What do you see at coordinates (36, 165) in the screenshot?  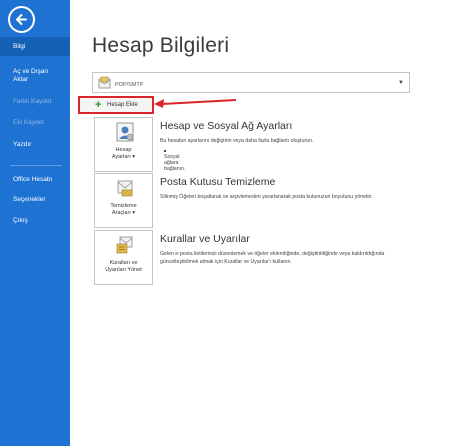 I see `nav-separator` at bounding box center [36, 165].